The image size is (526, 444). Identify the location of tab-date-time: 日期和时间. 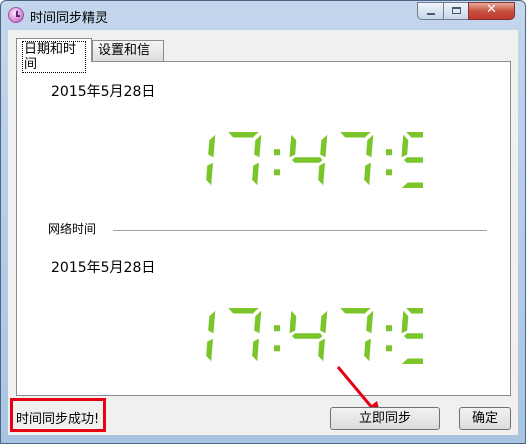
(54, 55).